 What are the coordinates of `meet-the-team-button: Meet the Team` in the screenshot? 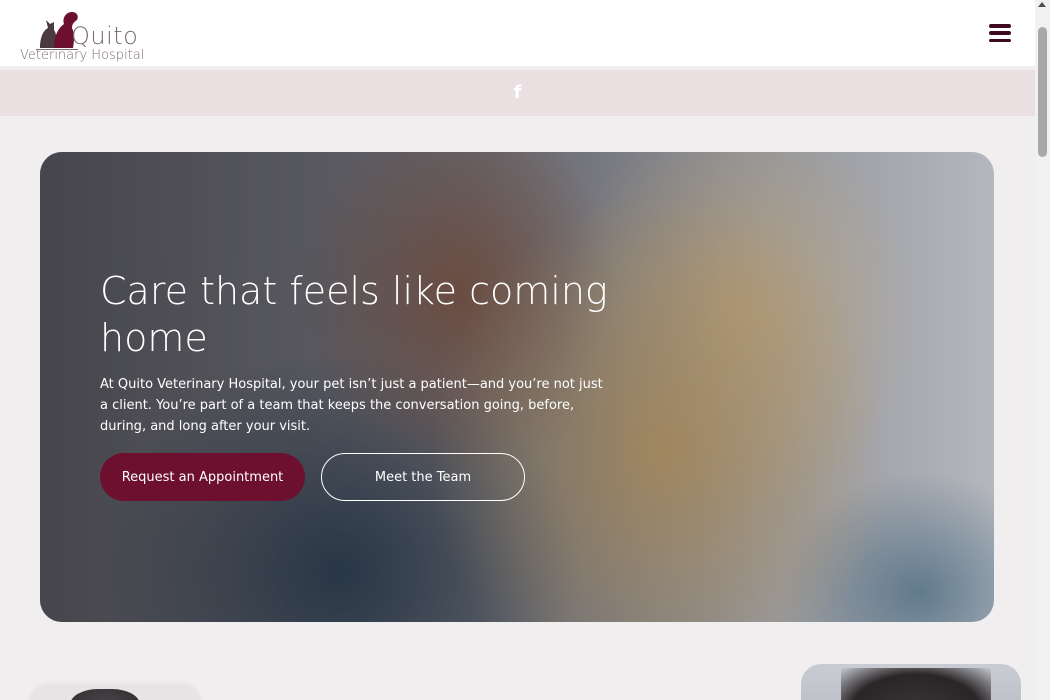 It's located at (423, 477).